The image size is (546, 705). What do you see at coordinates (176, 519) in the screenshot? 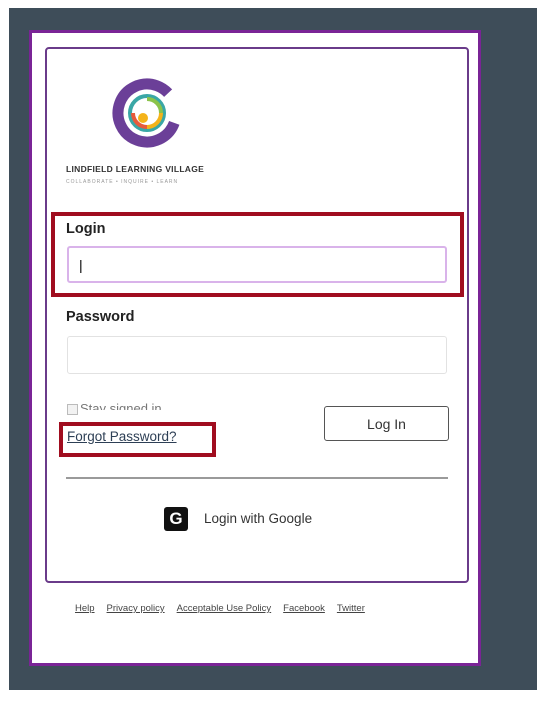
I see `google-icon: G` at bounding box center [176, 519].